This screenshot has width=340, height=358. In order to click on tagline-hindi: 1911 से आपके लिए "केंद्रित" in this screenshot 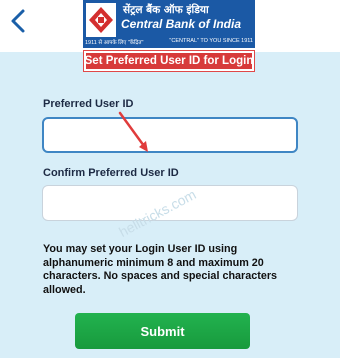, I will do `click(114, 43)`.